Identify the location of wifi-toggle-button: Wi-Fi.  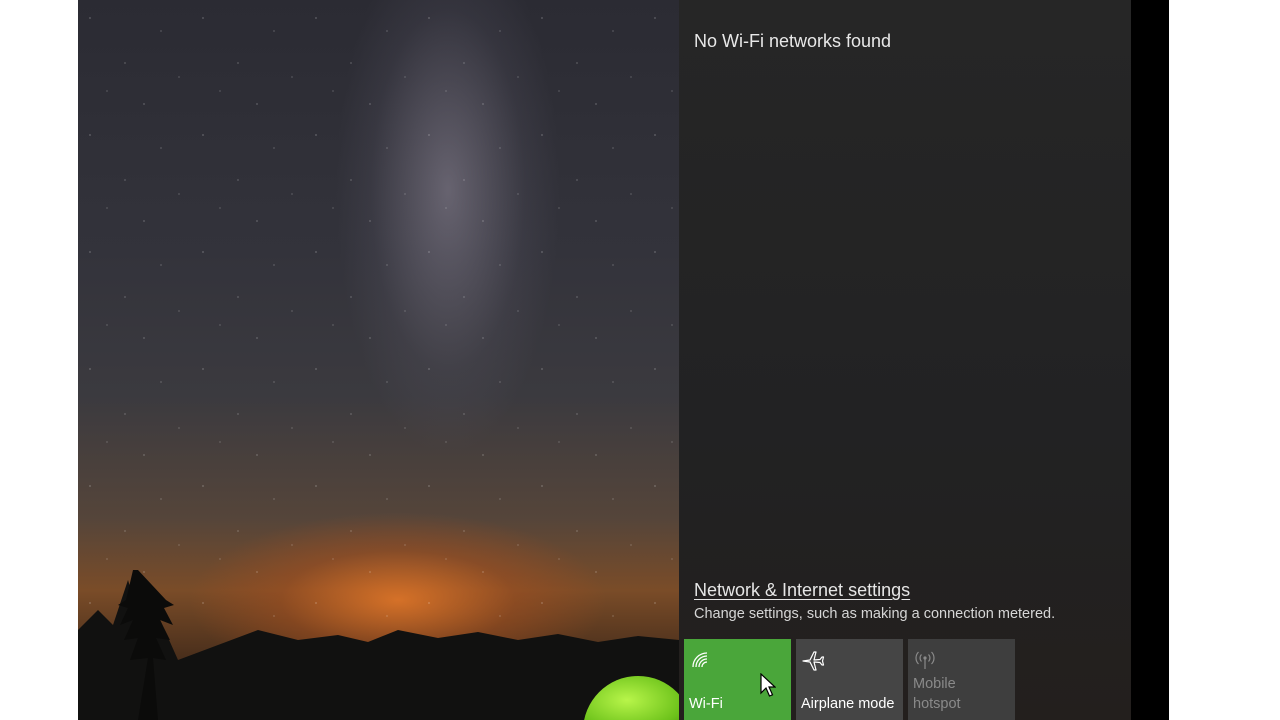
(737, 679).